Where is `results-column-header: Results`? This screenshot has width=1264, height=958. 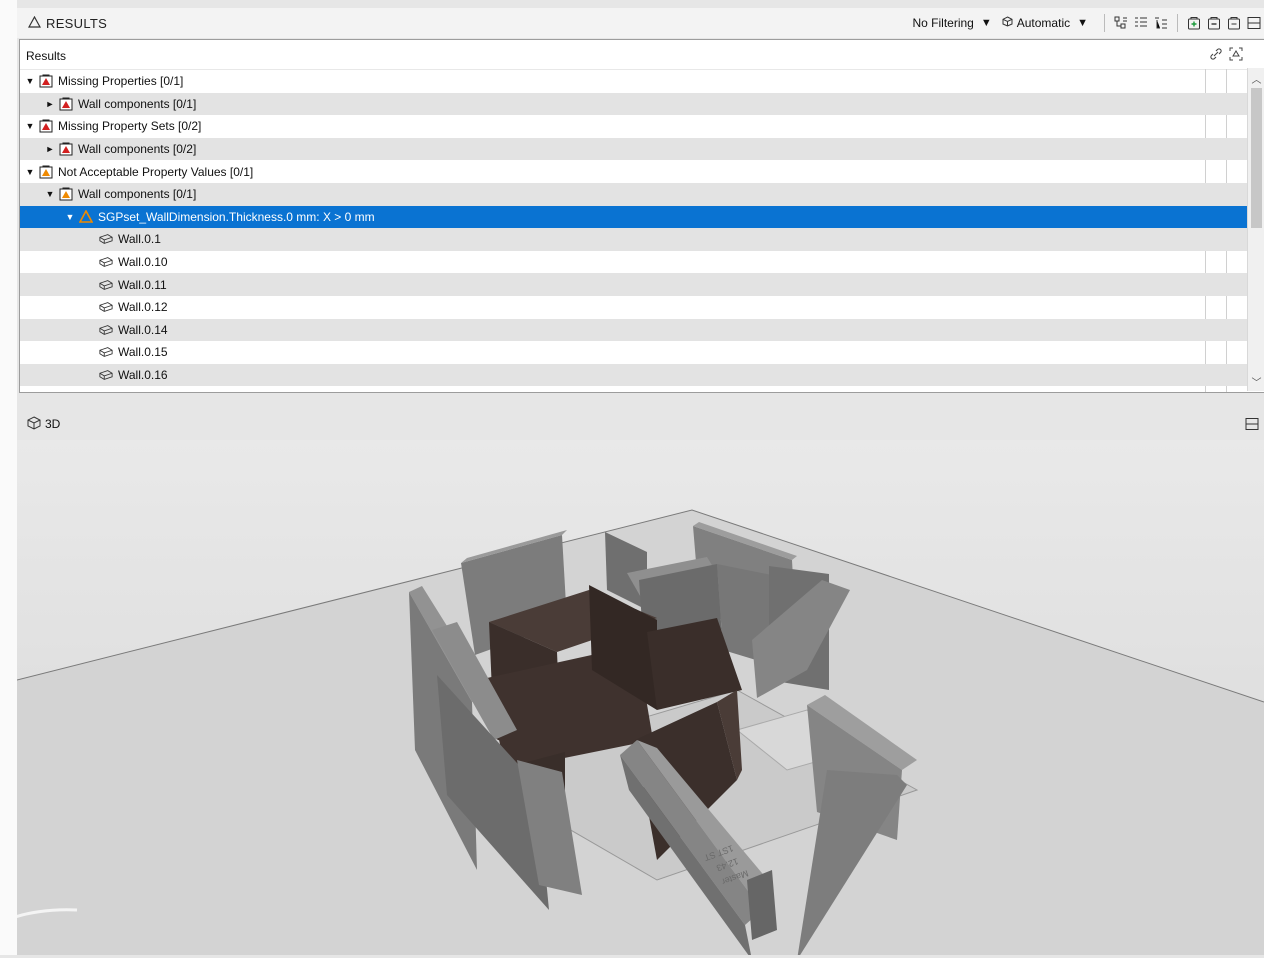 results-column-header: Results is located at coordinates (642, 55).